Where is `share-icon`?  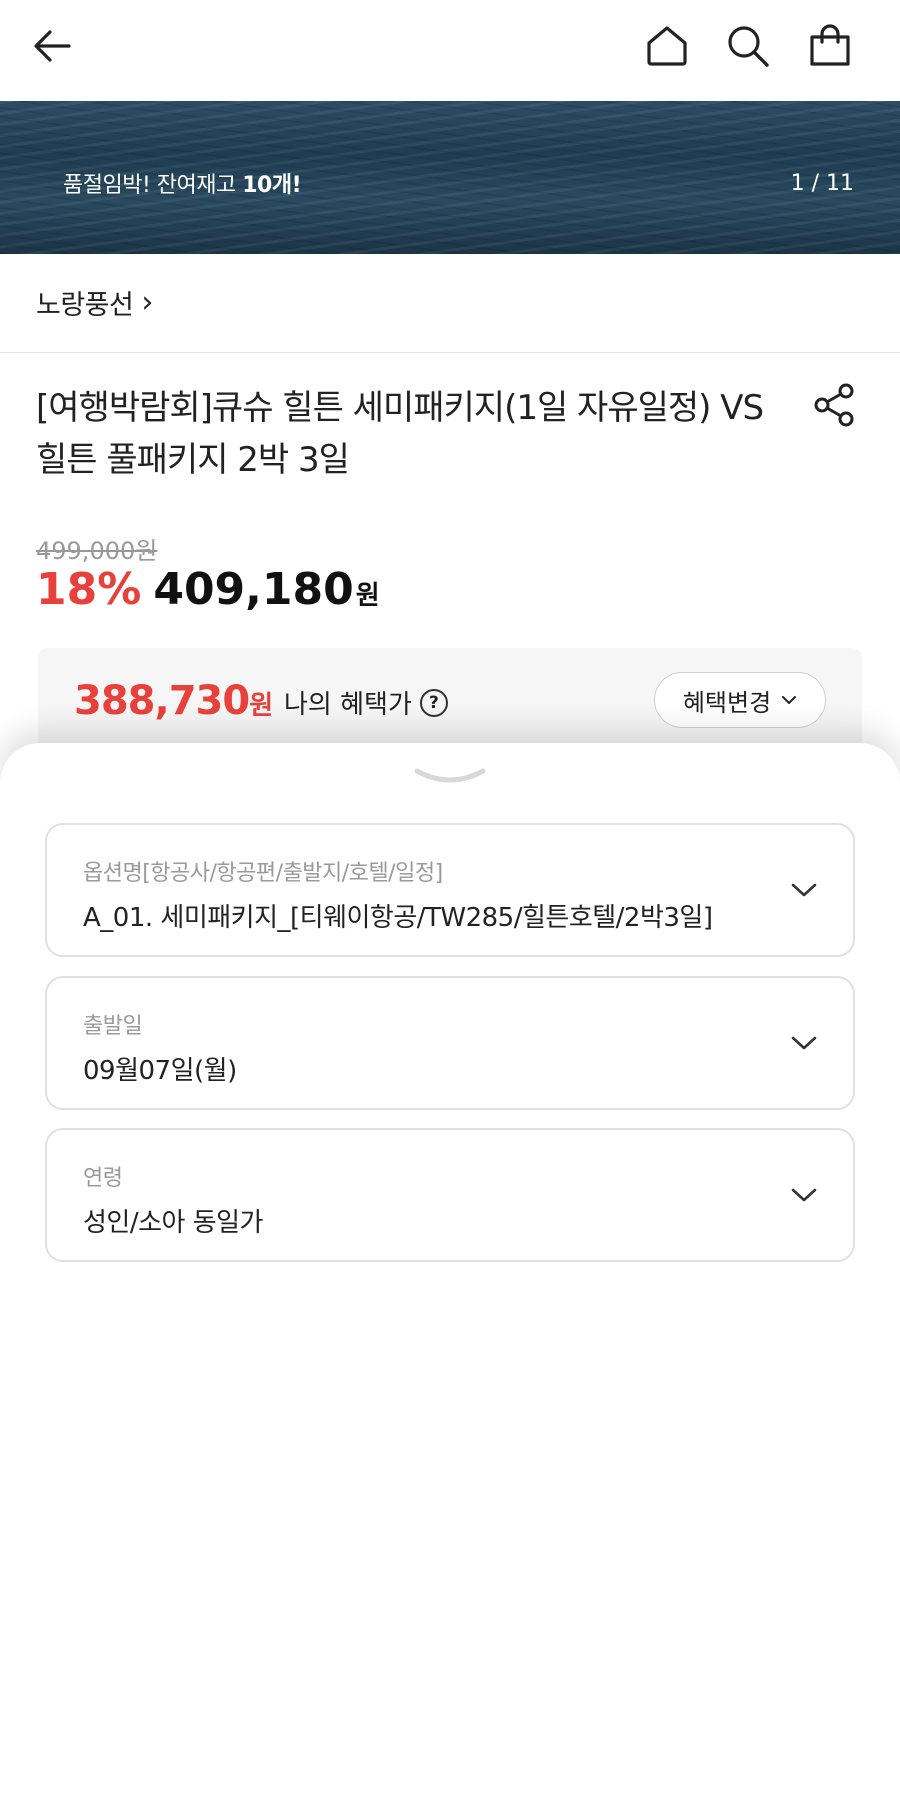
share-icon is located at coordinates (835, 405).